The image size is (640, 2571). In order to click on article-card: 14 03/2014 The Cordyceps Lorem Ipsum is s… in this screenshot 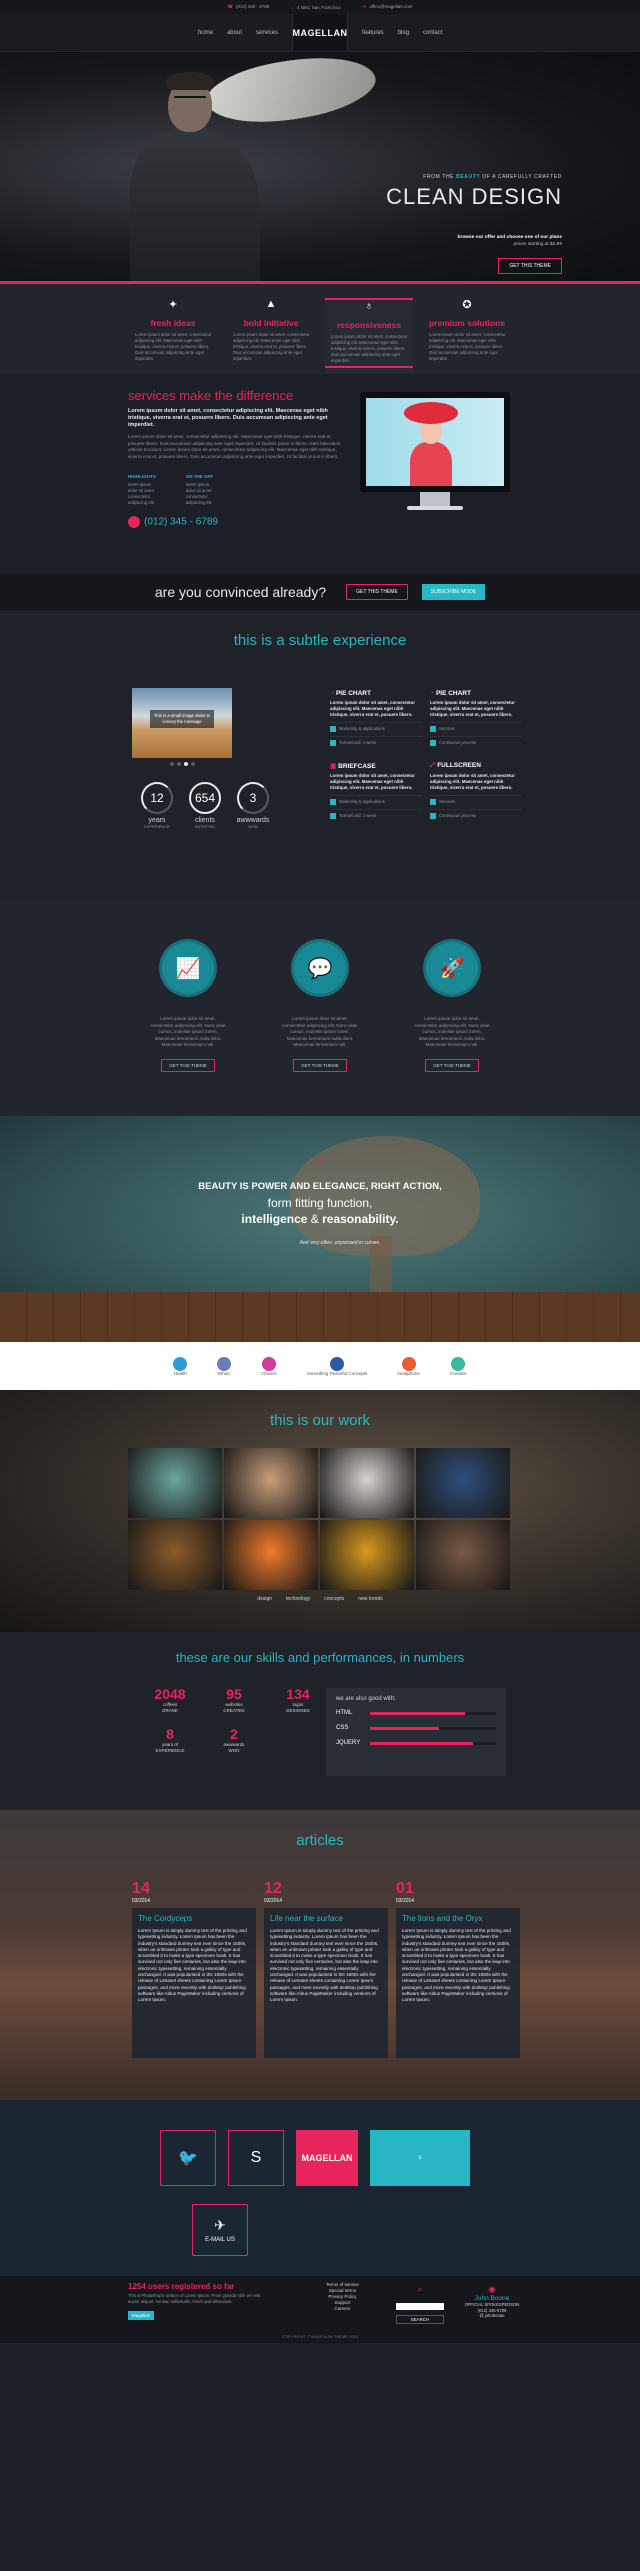, I will do `click(194, 1969)`.